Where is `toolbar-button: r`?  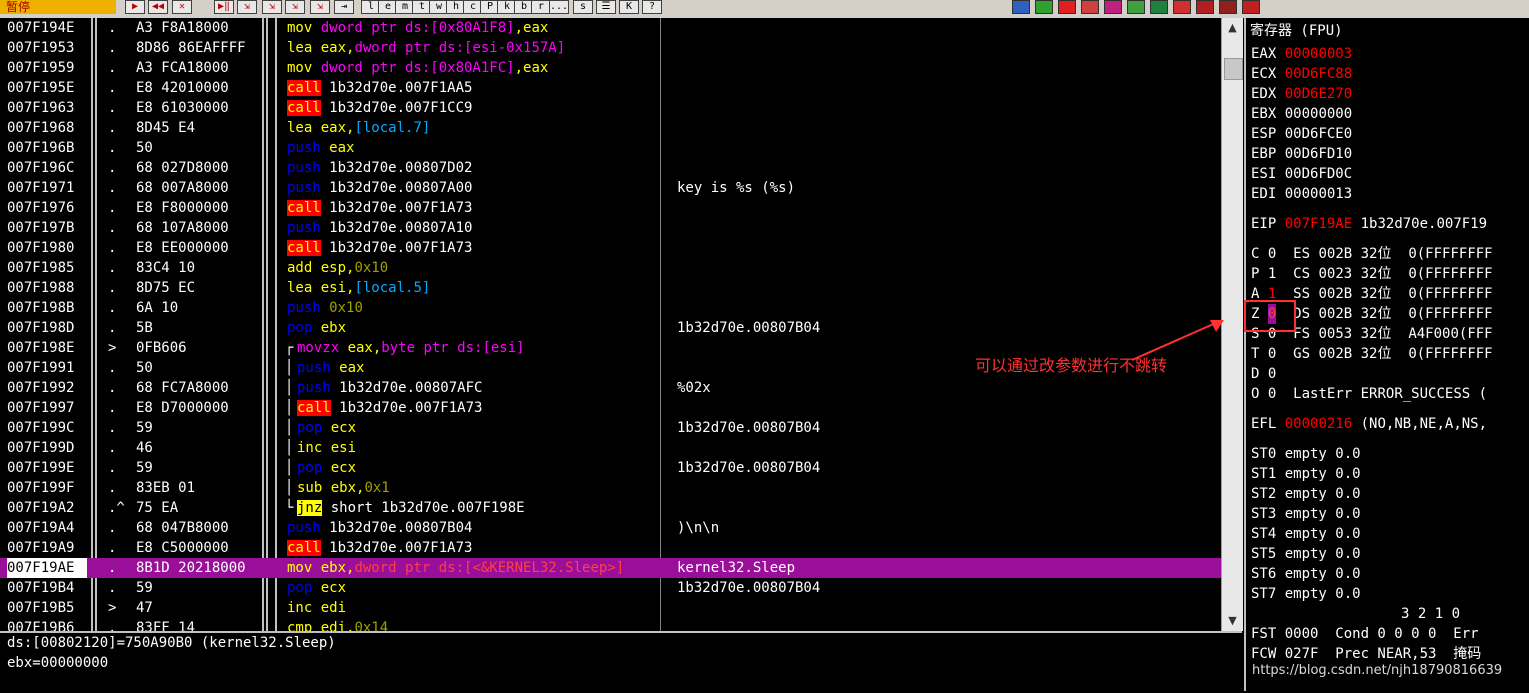
toolbar-button: r is located at coordinates (541, 7).